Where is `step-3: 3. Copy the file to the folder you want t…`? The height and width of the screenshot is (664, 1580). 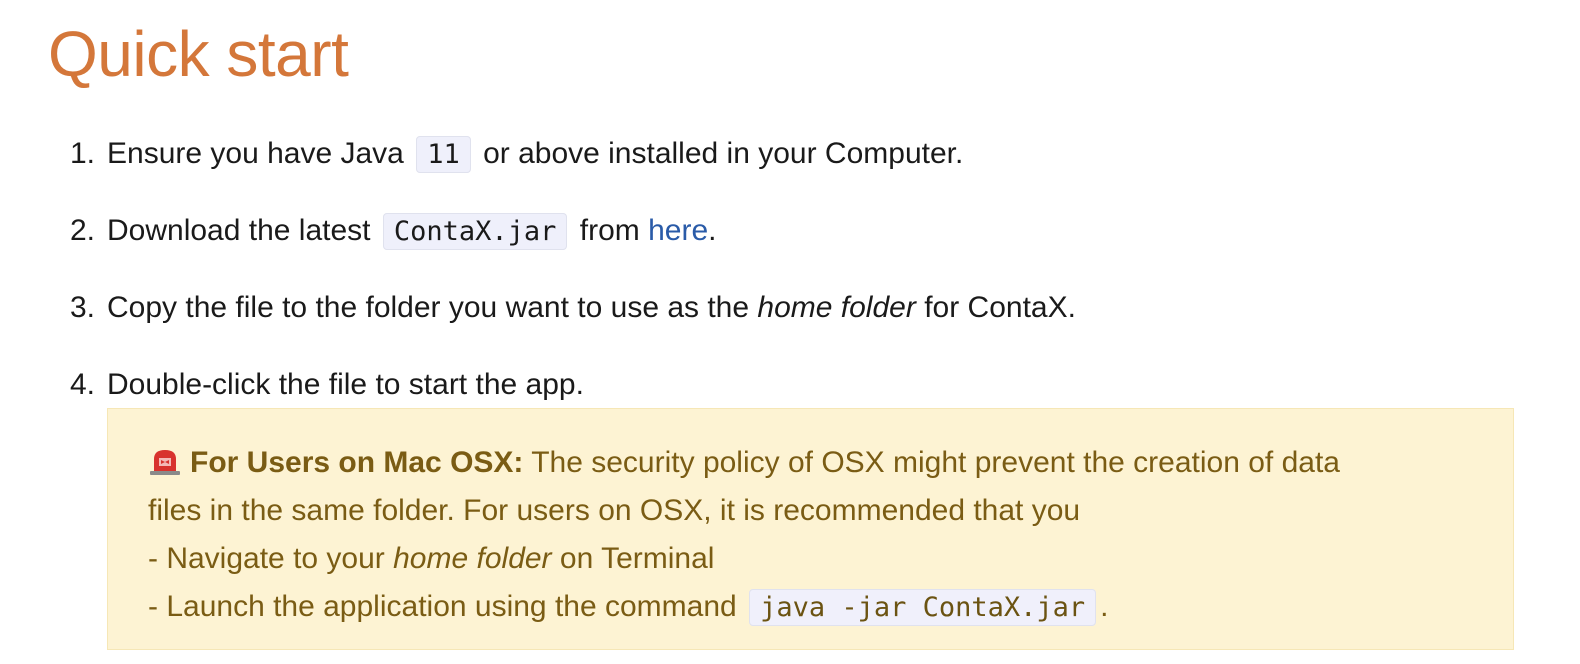 step-3: 3. Copy the file to the folder you want t… is located at coordinates (573, 308).